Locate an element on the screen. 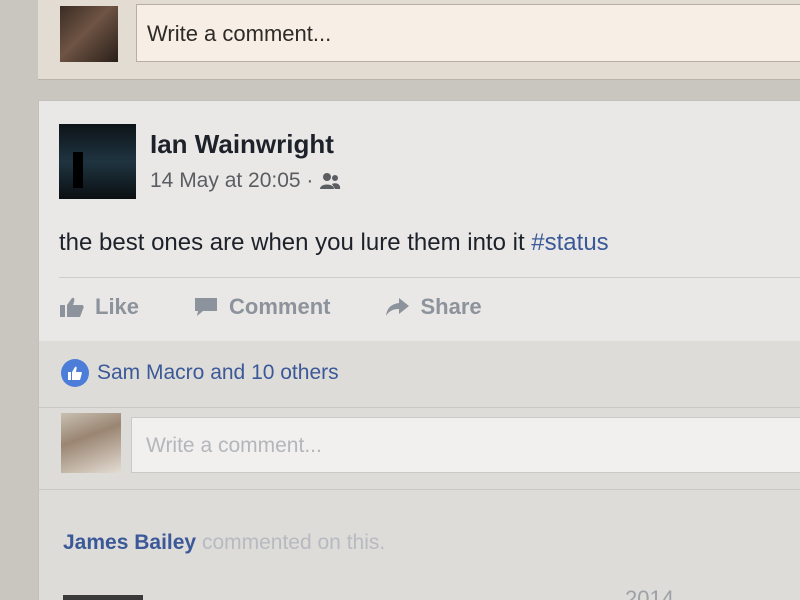 Image resolution: width=800 pixels, height=600 pixels. author-name: Ian Wainwright is located at coordinates (242, 144).